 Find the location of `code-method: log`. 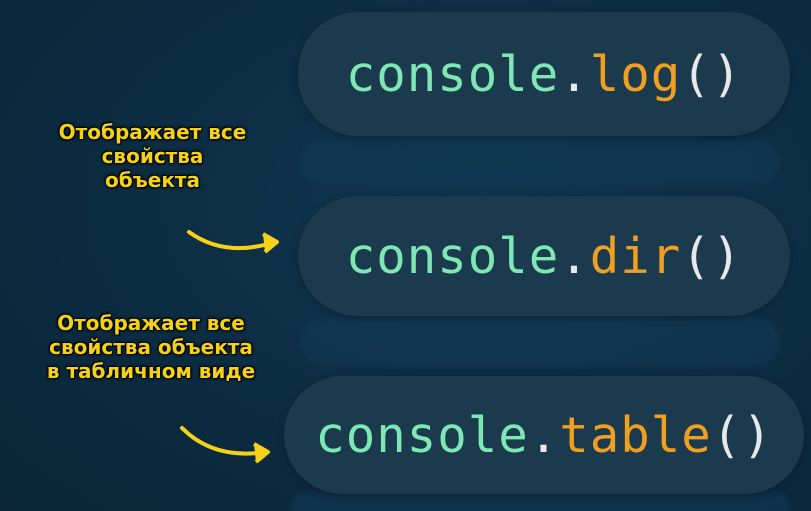

code-method: log is located at coordinates (635, 74).